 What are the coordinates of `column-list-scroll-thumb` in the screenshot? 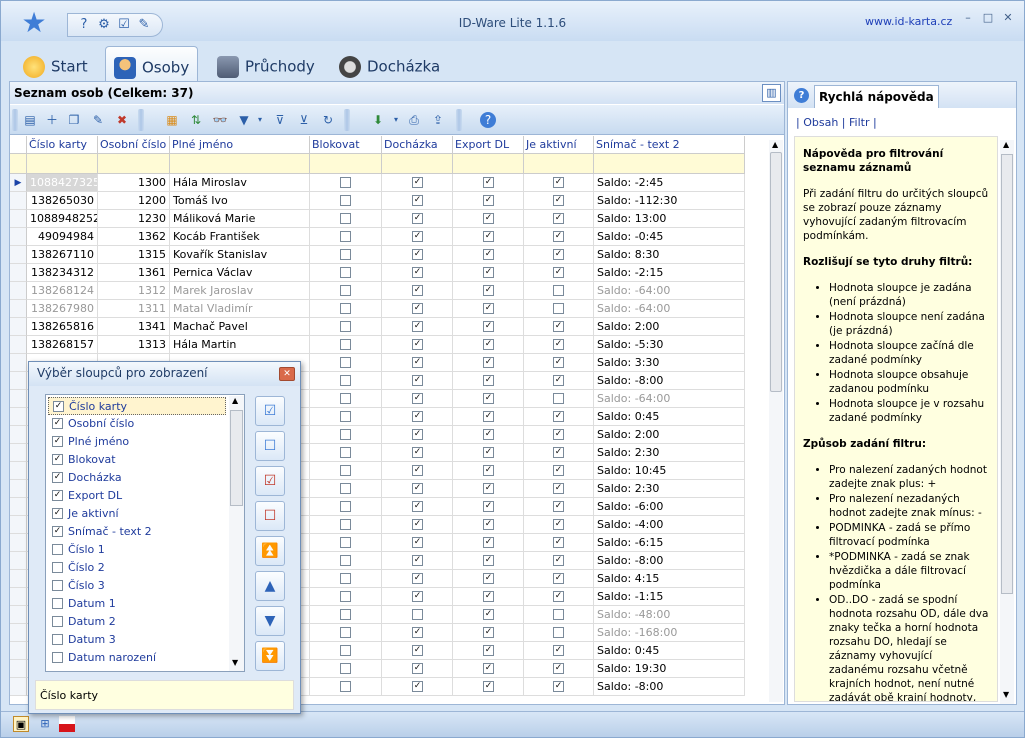 It's located at (236, 458).